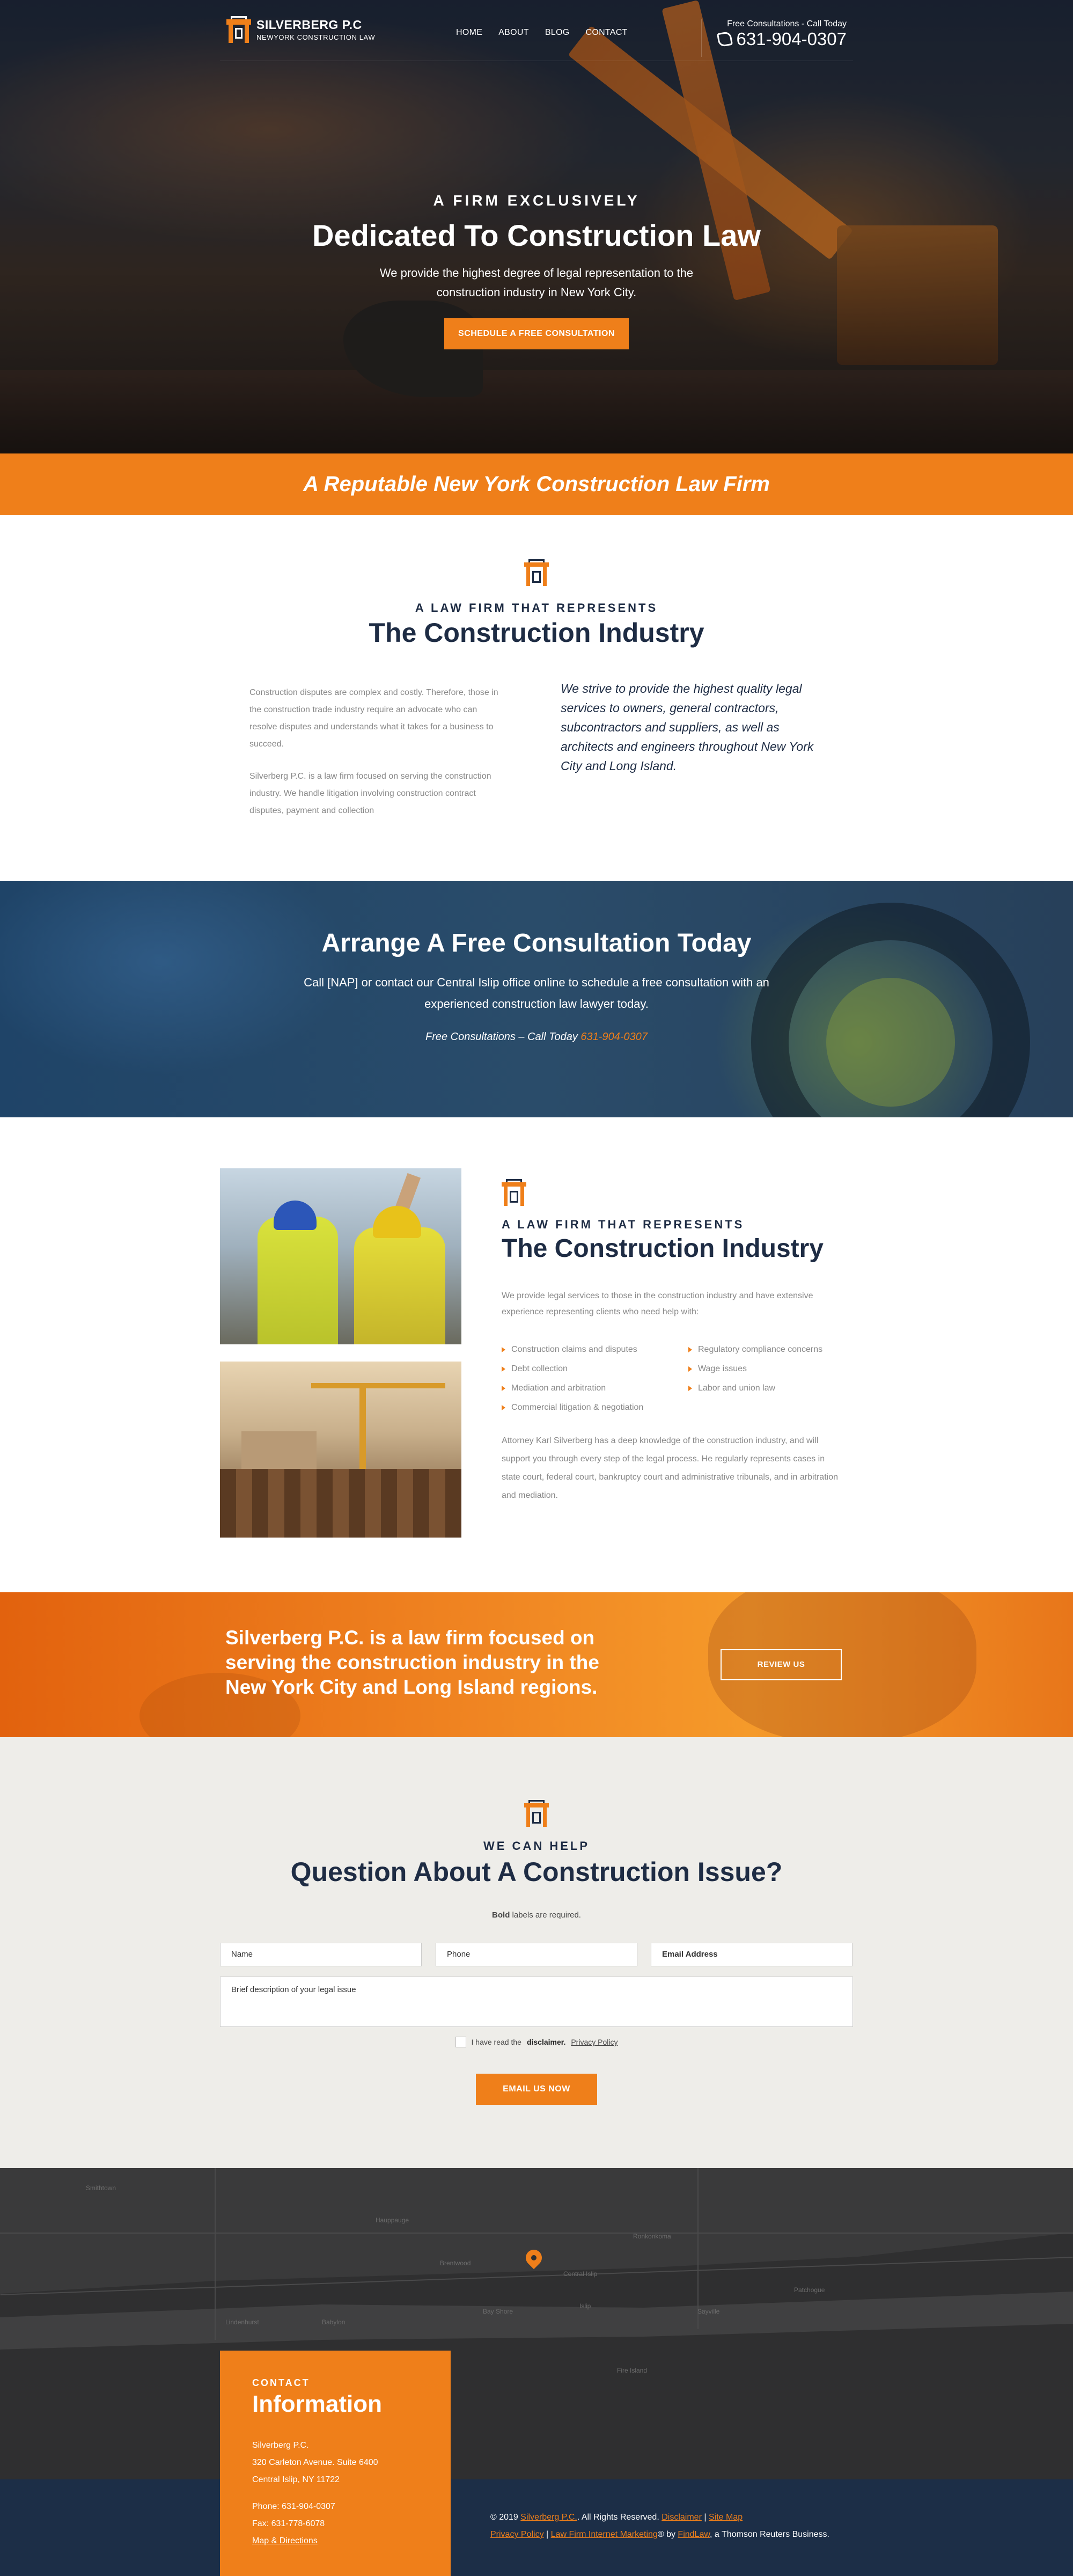  Describe the element at coordinates (623, 1224) in the screenshot. I see `services-kicker: A LAW FIRM THAT REPRESENTS` at that location.